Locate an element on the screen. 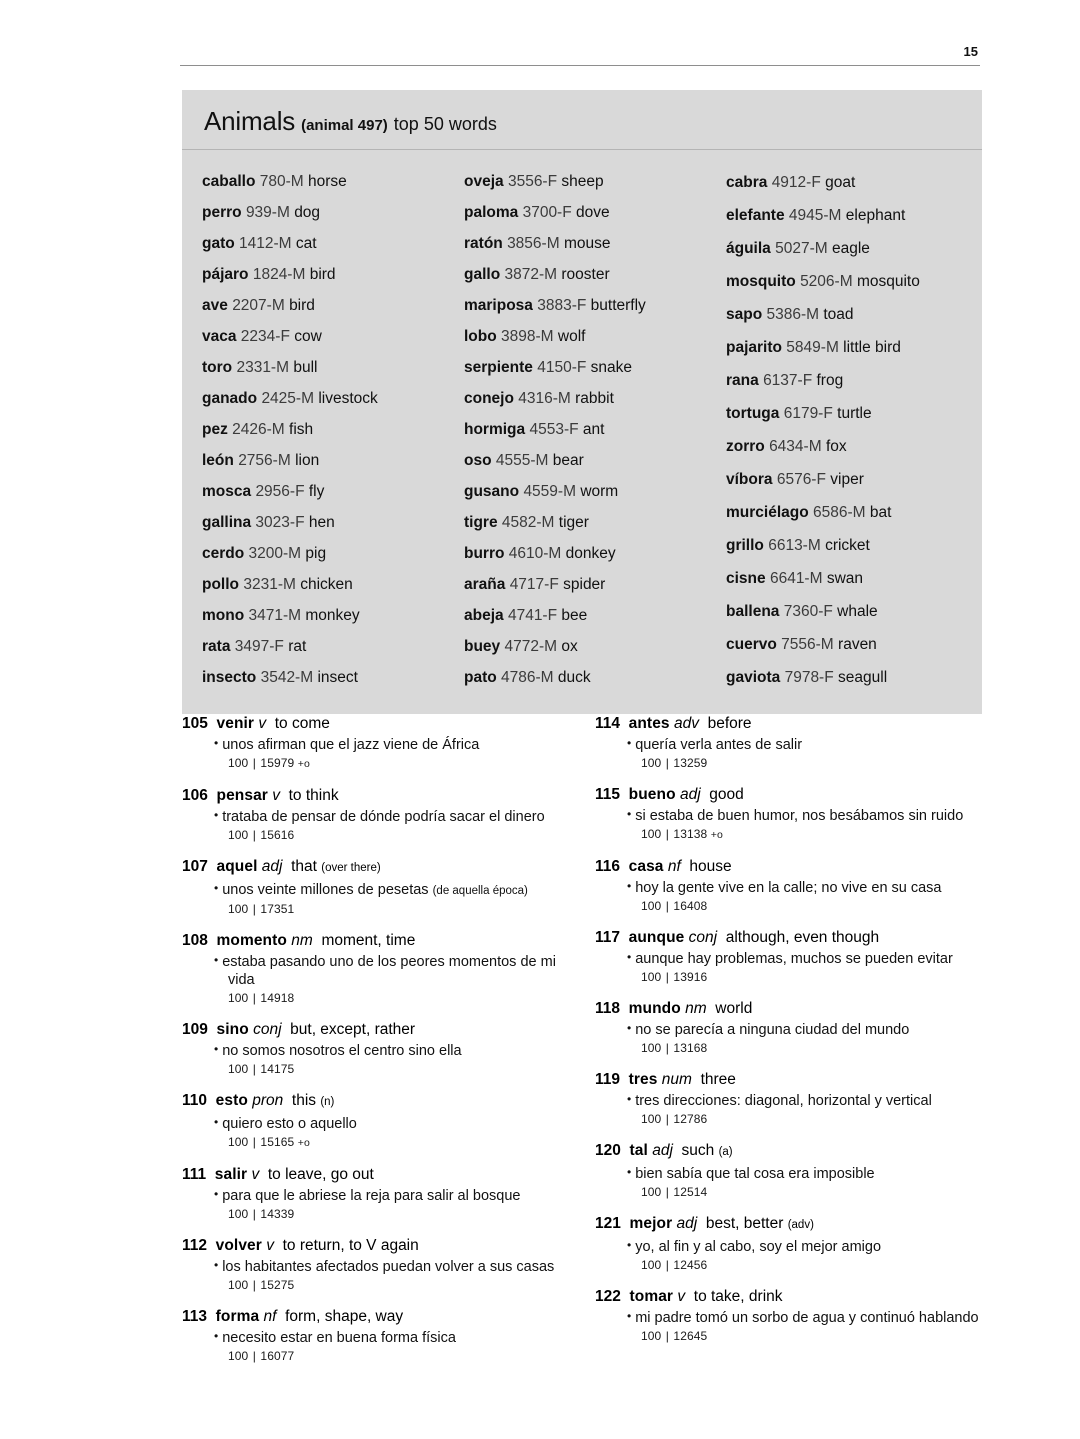 The height and width of the screenshot is (1439, 1080). entry-example-text: unos veinte millones de pesetas is located at coordinates (325, 890).